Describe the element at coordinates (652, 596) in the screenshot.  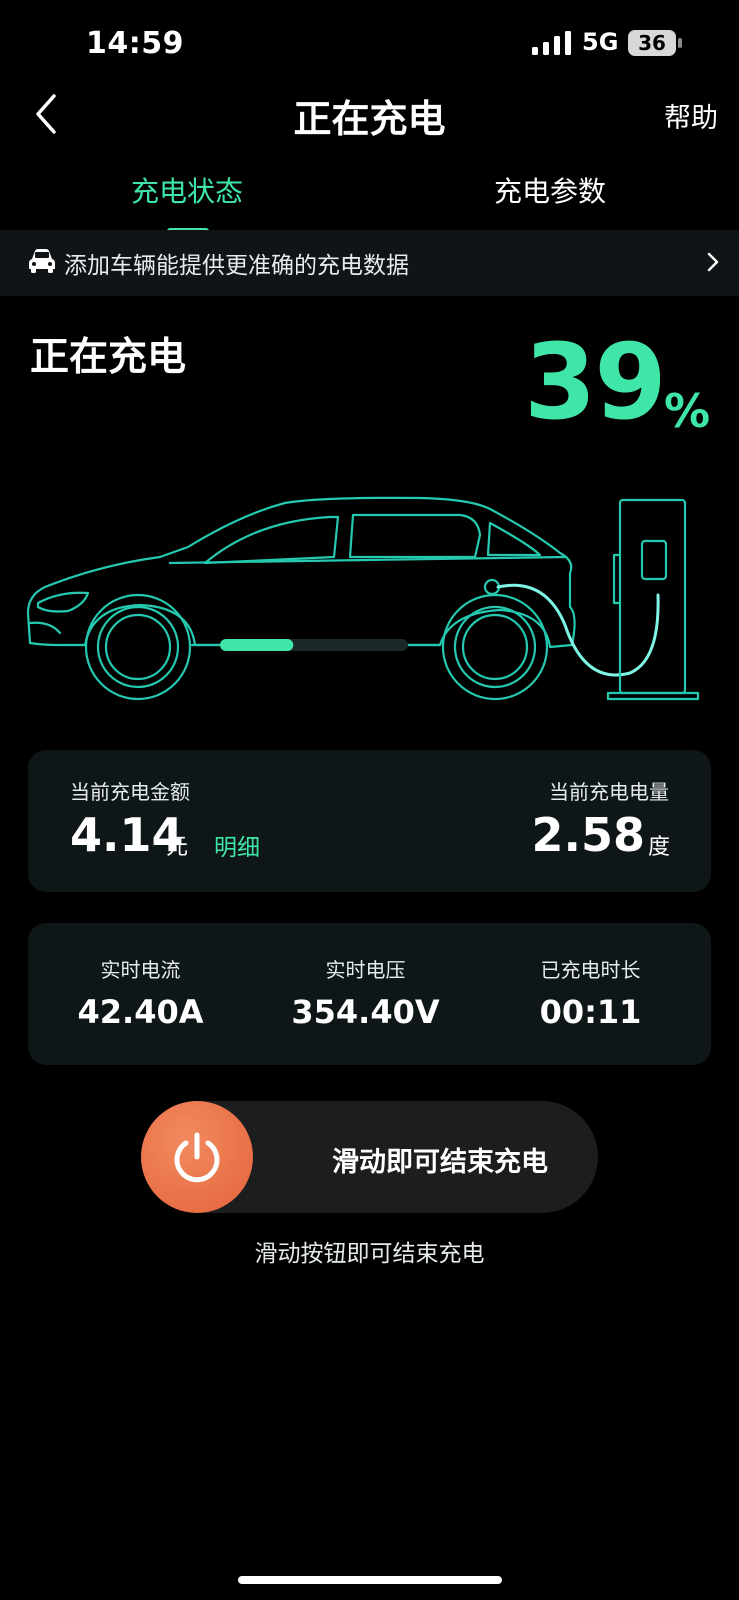
I see `charger-post` at that location.